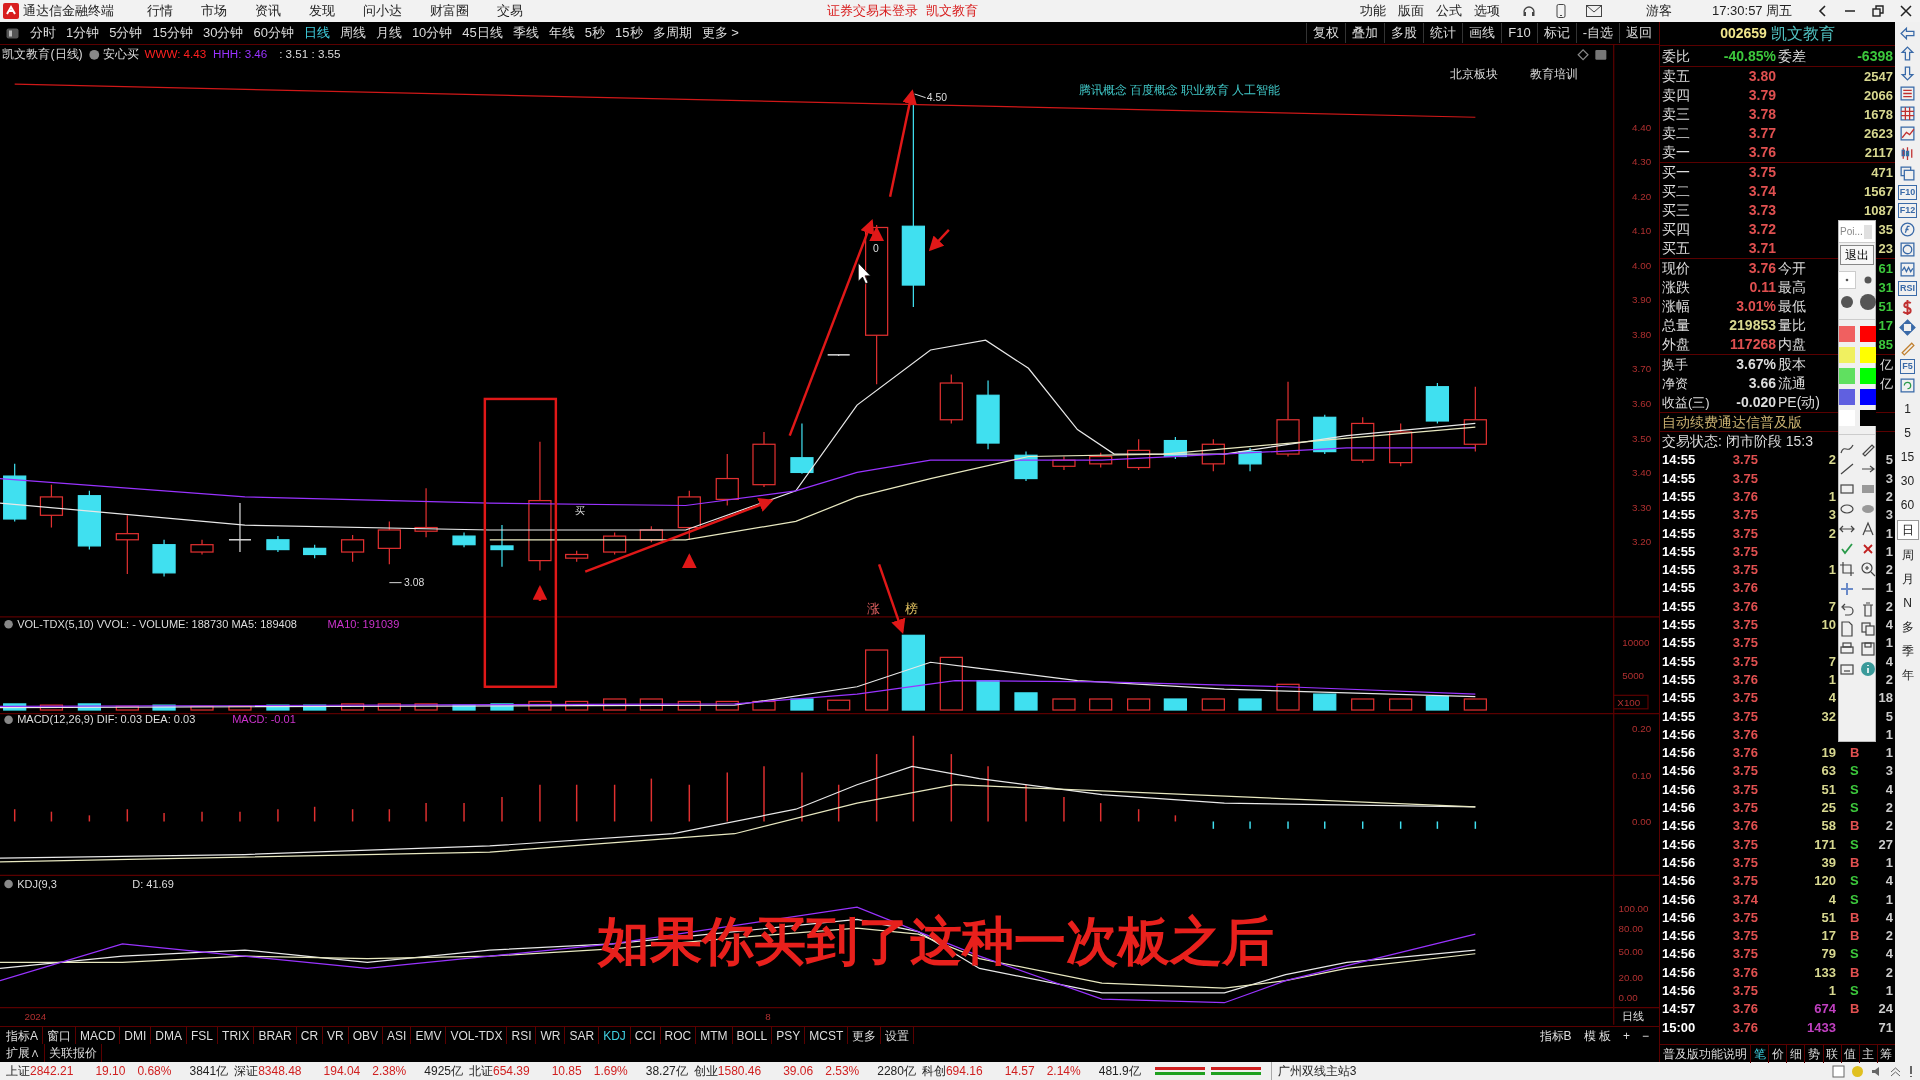  What do you see at coordinates (1889, 478) in the screenshot?
I see `tick-count: 3` at bounding box center [1889, 478].